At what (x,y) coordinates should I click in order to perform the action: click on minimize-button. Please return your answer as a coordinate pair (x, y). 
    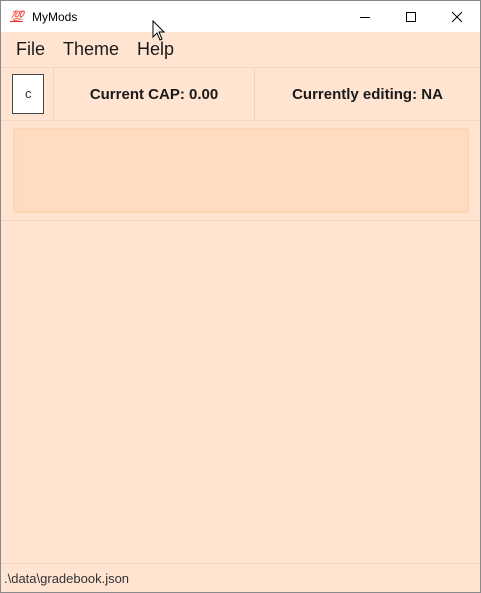
    Looking at the image, I should click on (365, 16).